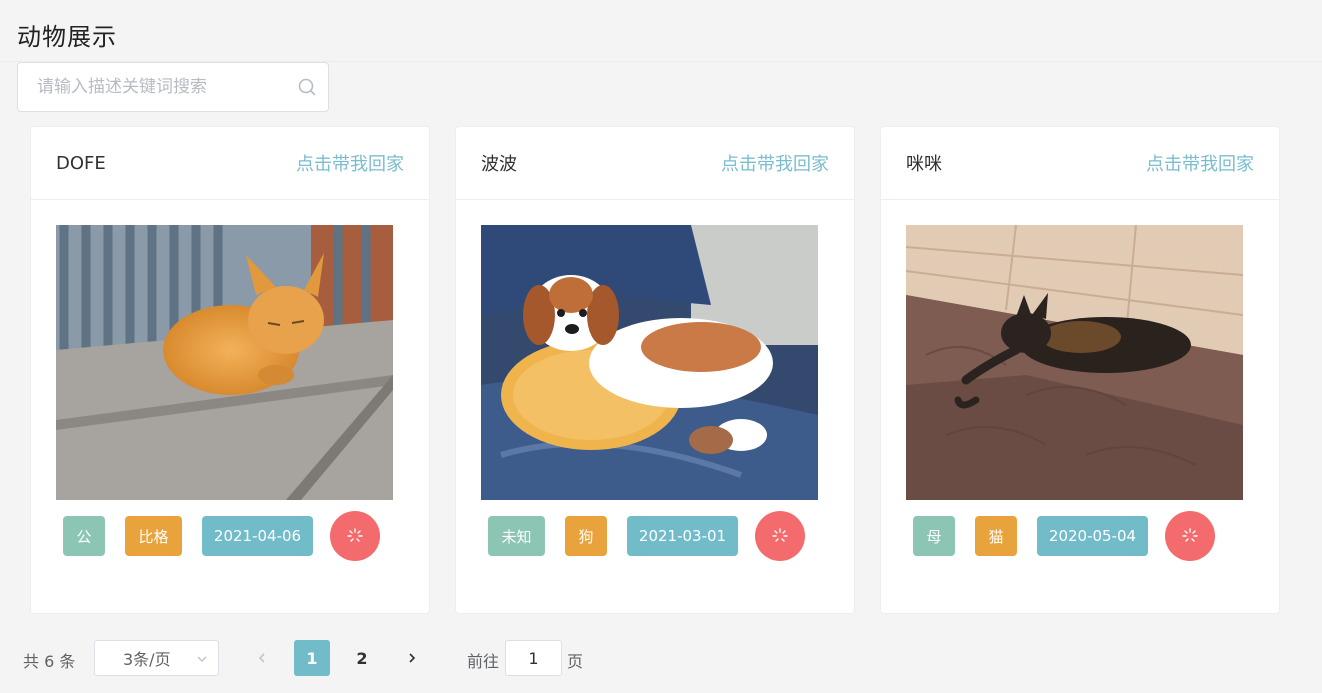  Describe the element at coordinates (202, 659) in the screenshot. I see `chevron-down-icon` at that location.